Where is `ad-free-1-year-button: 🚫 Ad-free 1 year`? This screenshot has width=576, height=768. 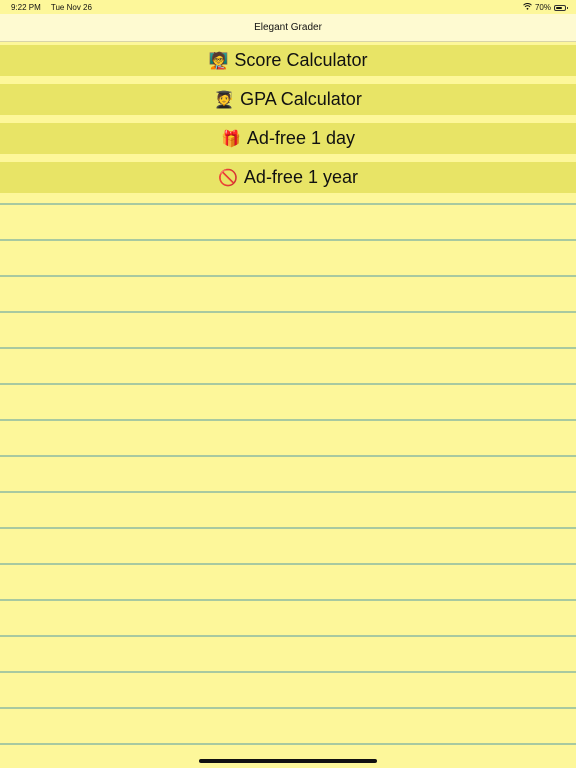 ad-free-1-year-button: 🚫 Ad-free 1 year is located at coordinates (288, 177).